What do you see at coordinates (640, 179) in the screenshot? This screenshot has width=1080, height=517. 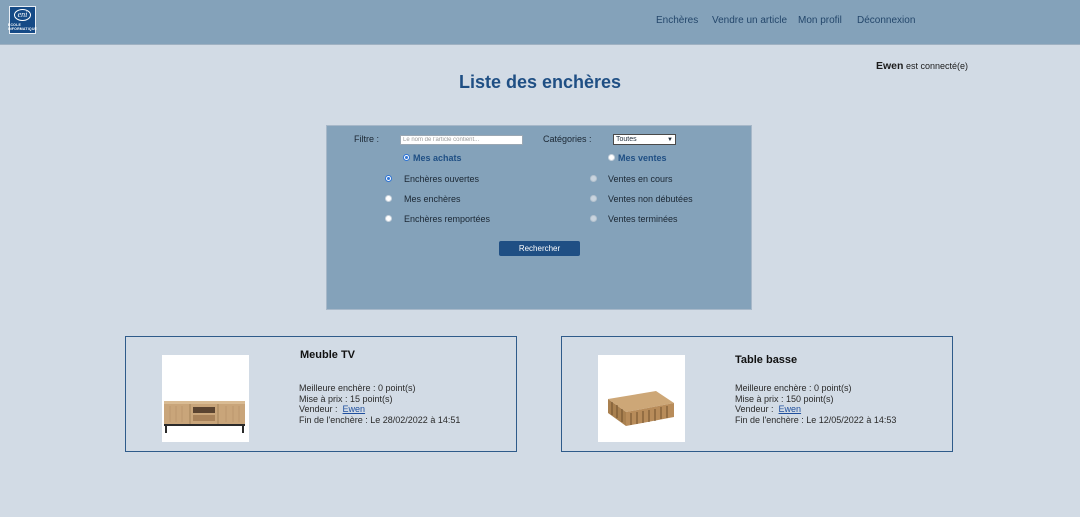 I see `option-ventes-en-cours: Ventes en cours` at bounding box center [640, 179].